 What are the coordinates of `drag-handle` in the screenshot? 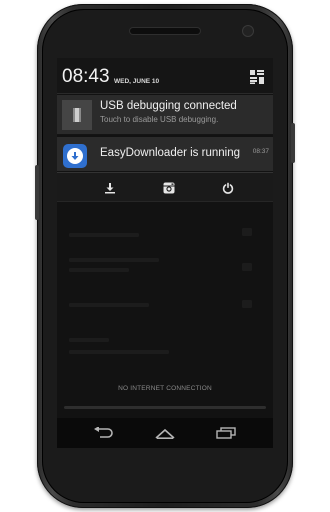 It's located at (165, 407).